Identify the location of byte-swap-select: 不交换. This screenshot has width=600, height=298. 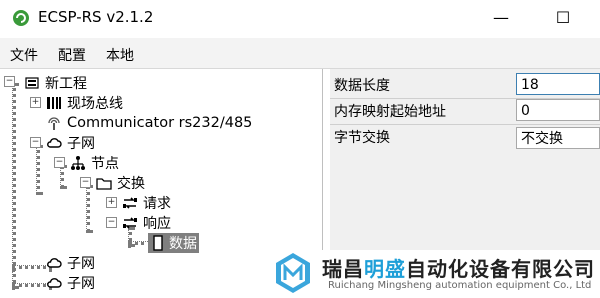
(558, 138).